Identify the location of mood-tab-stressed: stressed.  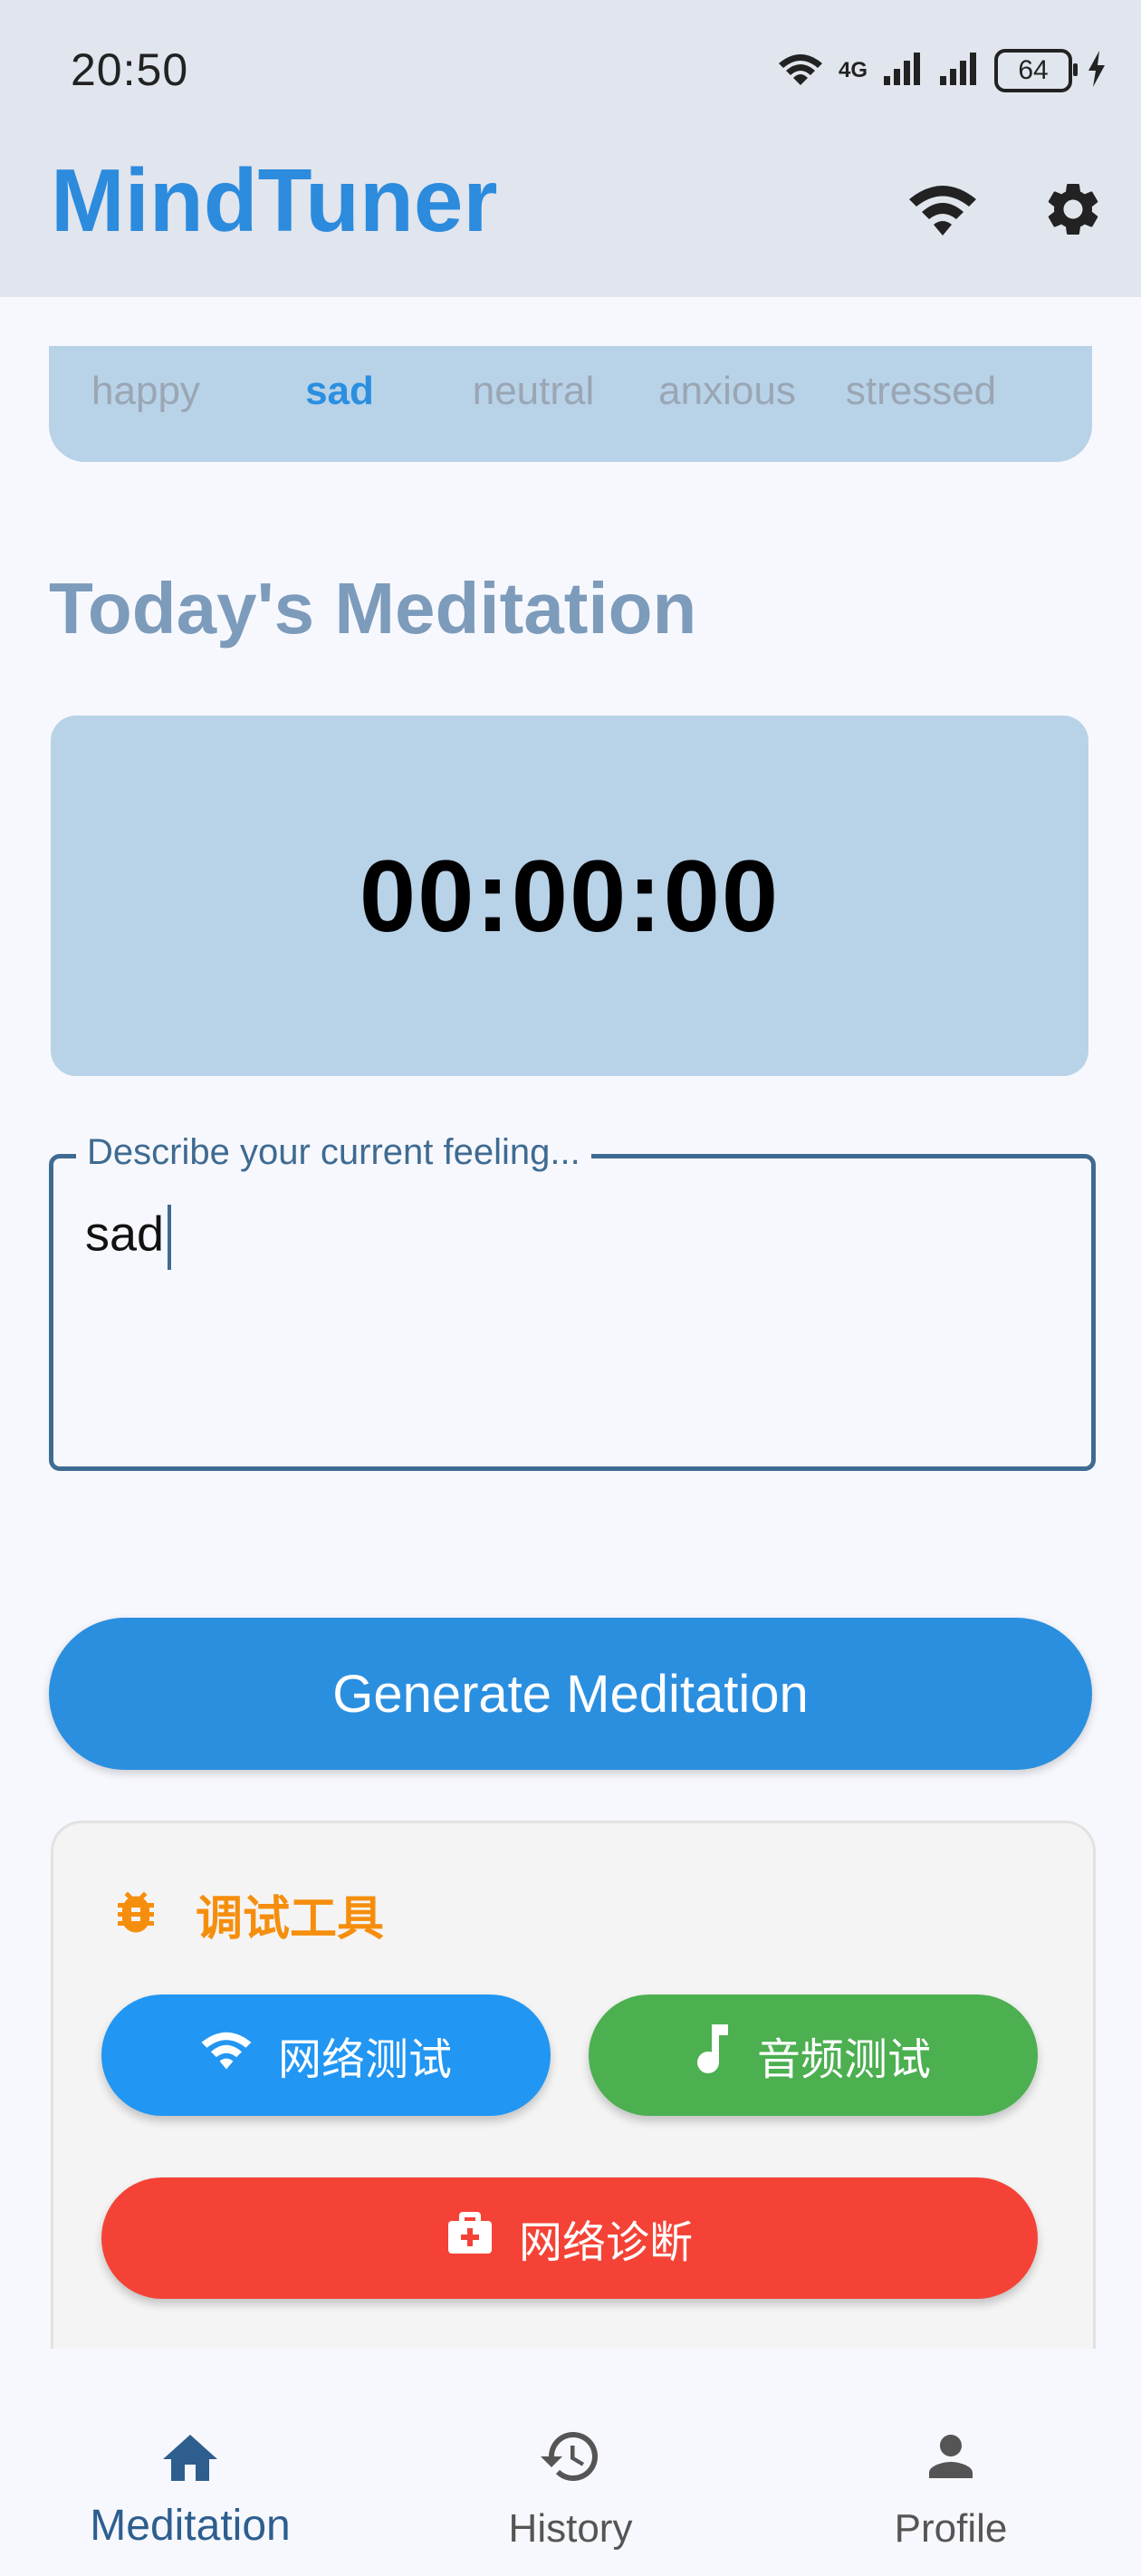
(921, 391).